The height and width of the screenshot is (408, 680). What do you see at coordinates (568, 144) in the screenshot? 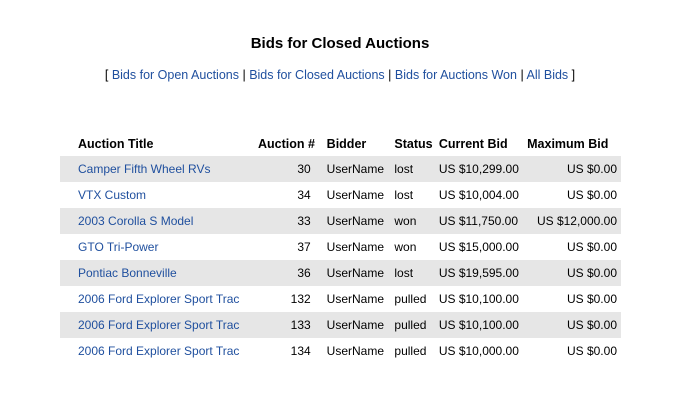
I see `header-maximum-bid: Maximum Bid` at bounding box center [568, 144].